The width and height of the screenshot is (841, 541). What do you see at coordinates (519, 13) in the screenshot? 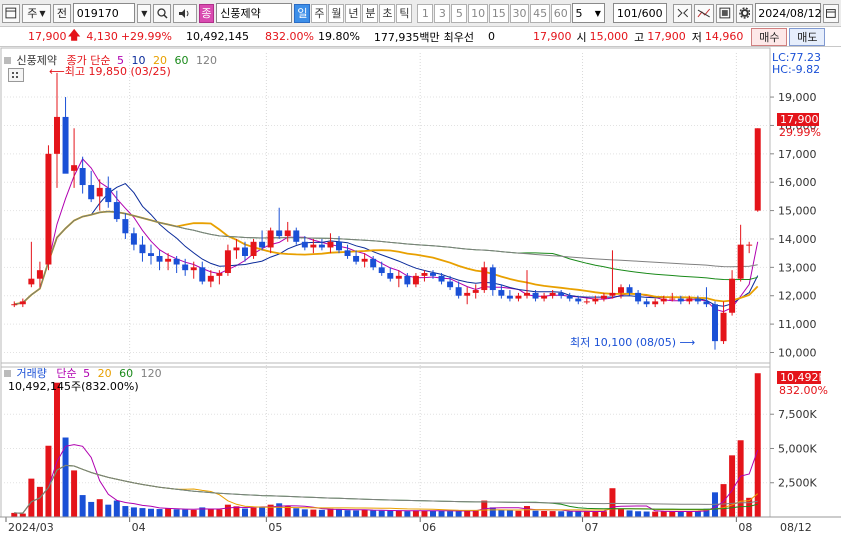
I see `interval-30: 30` at bounding box center [519, 13].